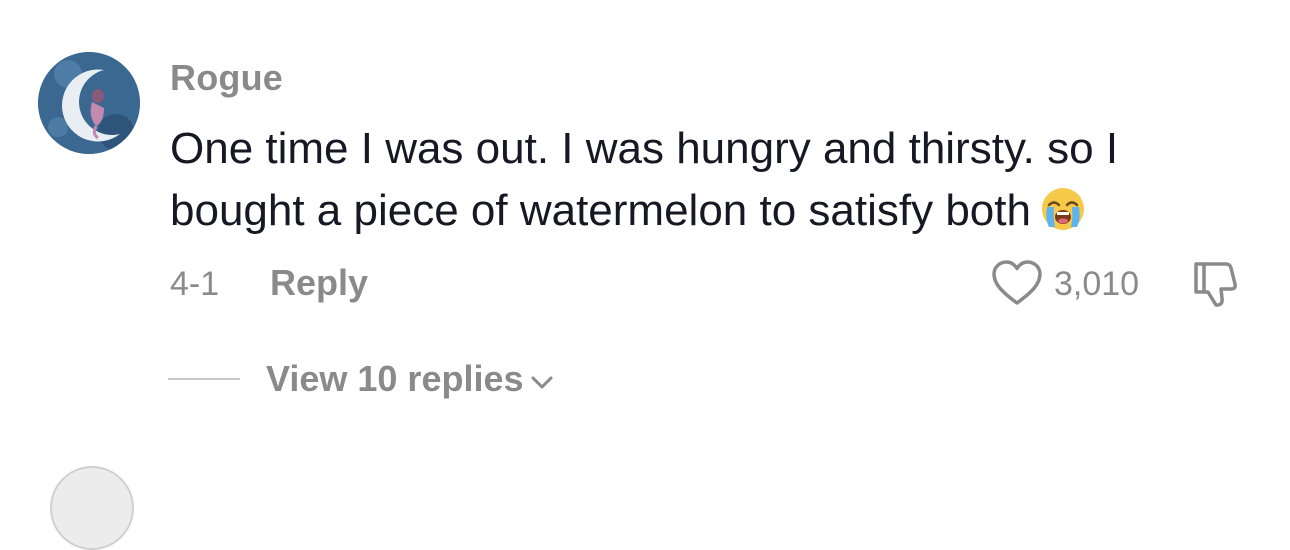  What do you see at coordinates (226, 78) in the screenshot?
I see `username: Rogue` at bounding box center [226, 78].